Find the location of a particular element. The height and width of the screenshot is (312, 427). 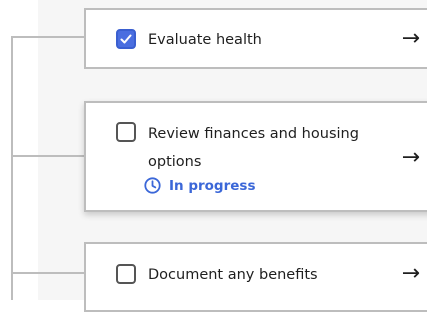

task-title: Evaluate health is located at coordinates (205, 40).